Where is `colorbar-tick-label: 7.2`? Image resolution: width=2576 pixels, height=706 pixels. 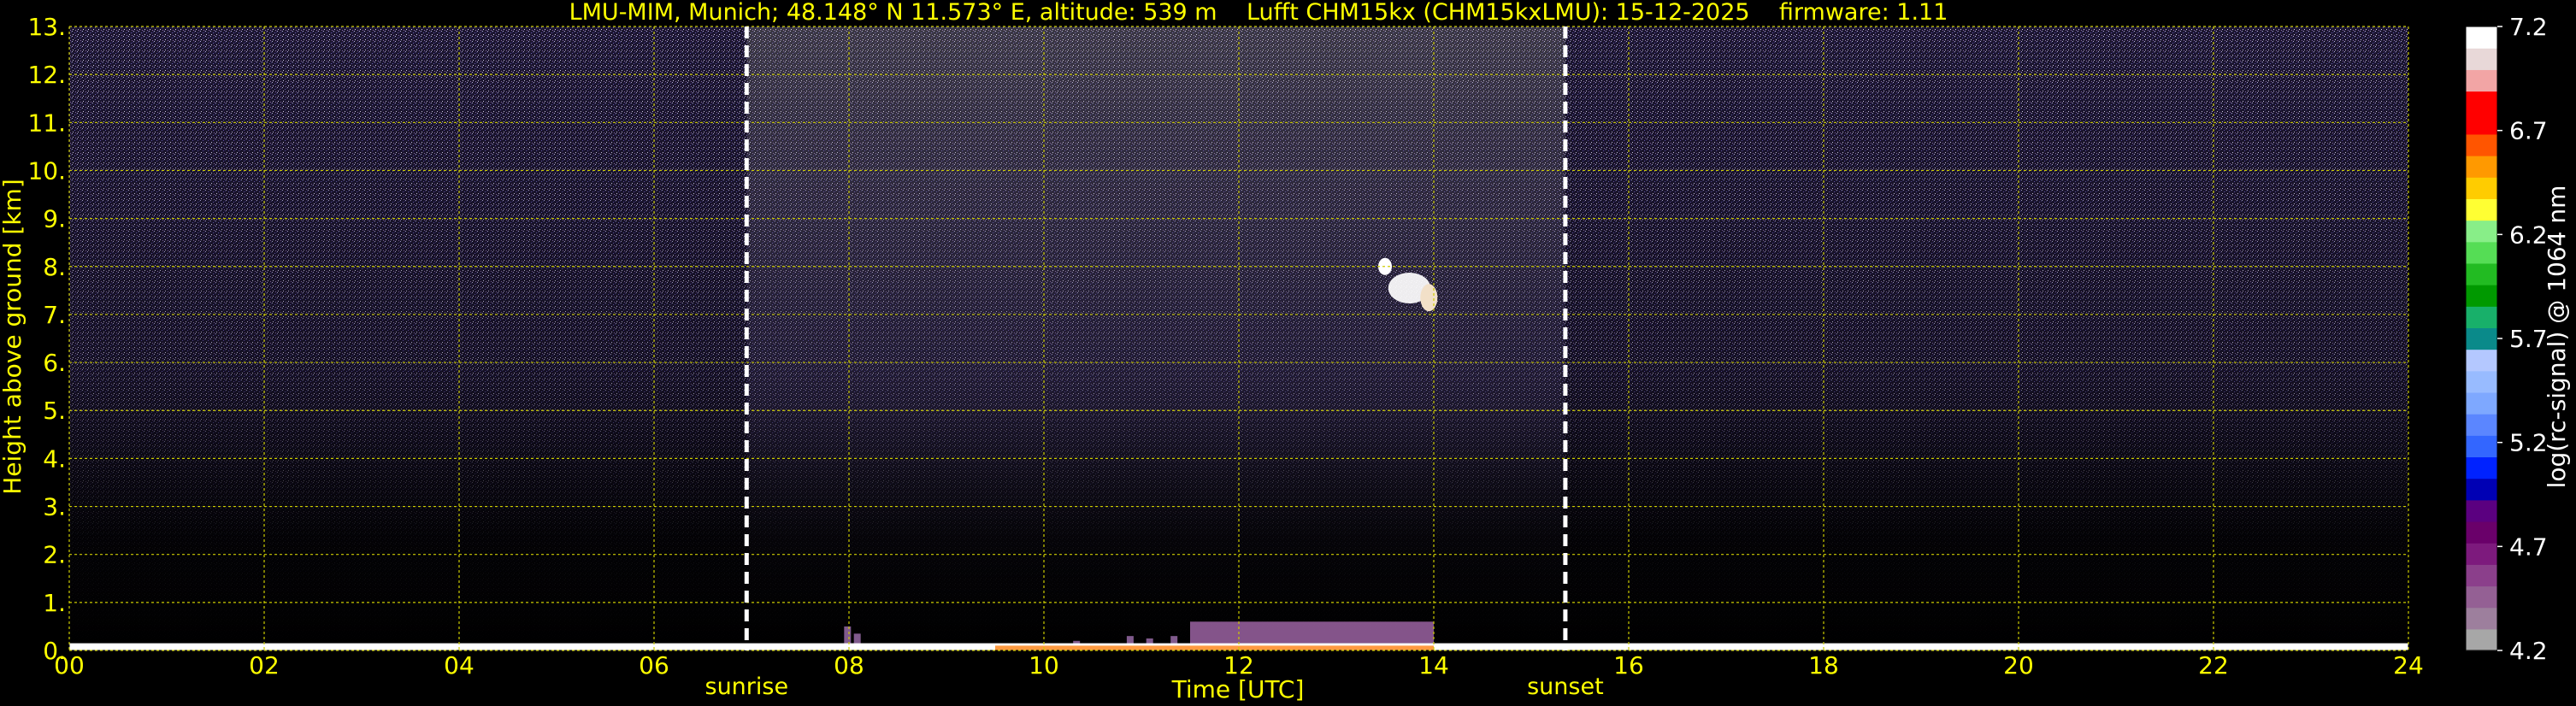 colorbar-tick-label: 7.2 is located at coordinates (2528, 27).